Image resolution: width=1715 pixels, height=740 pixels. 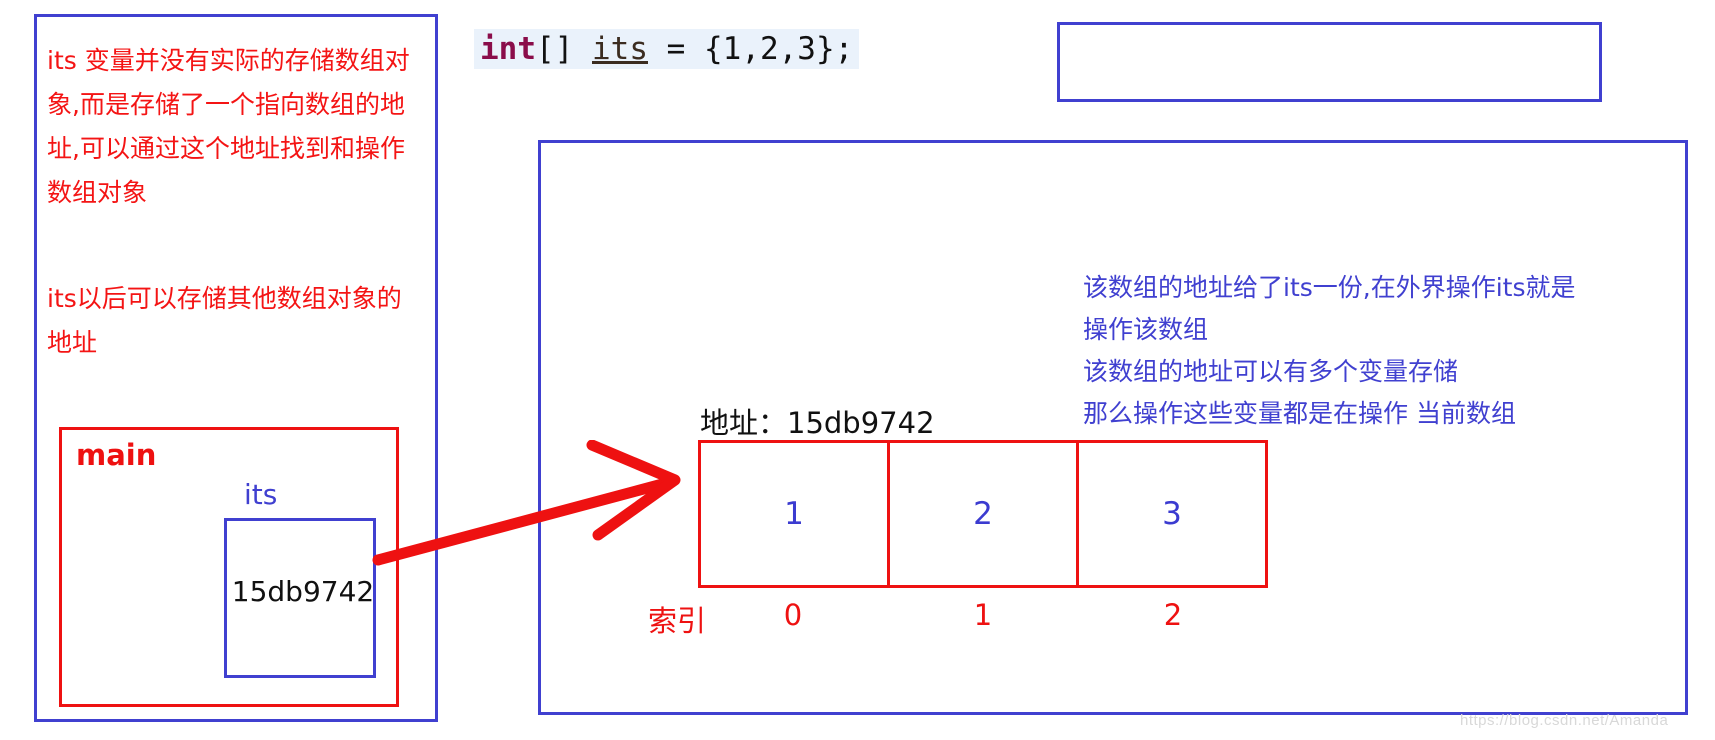 What do you see at coordinates (116, 455) in the screenshot?
I see `main-frame-label: main` at bounding box center [116, 455].